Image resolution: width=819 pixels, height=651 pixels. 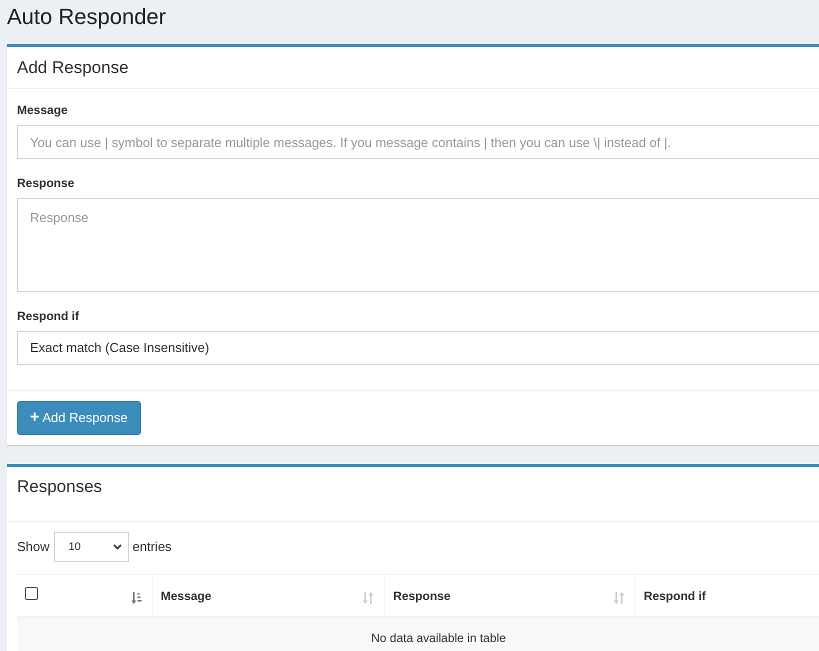 What do you see at coordinates (91, 547) in the screenshot?
I see `entries-select: 10` at bounding box center [91, 547].